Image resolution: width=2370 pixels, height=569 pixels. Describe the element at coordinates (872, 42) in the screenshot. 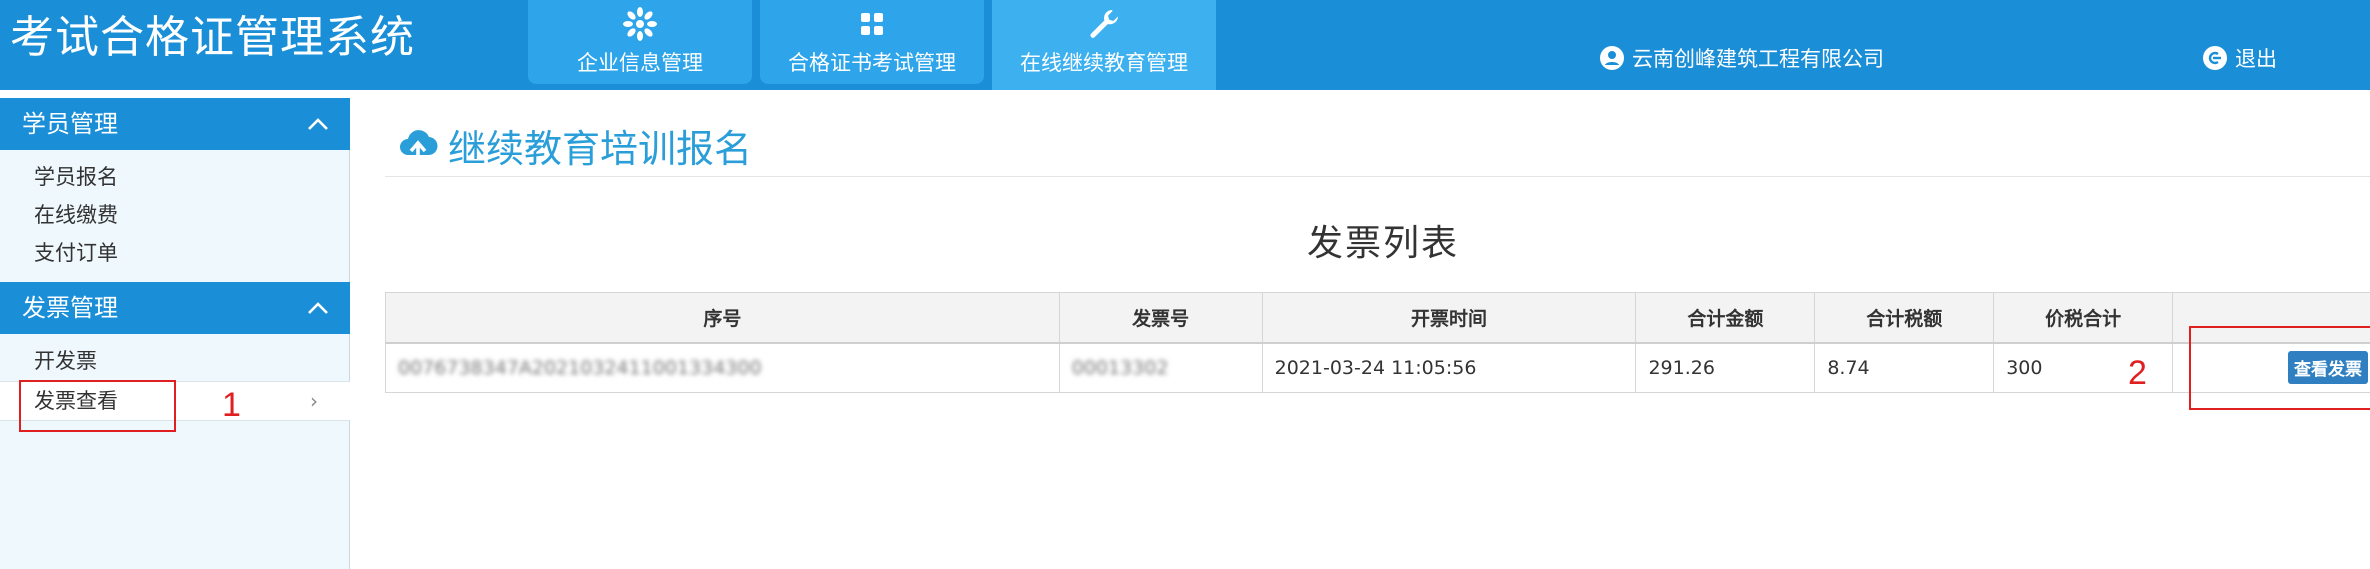

I see `tab-certificate-exam: 合格证书考试管理` at that location.